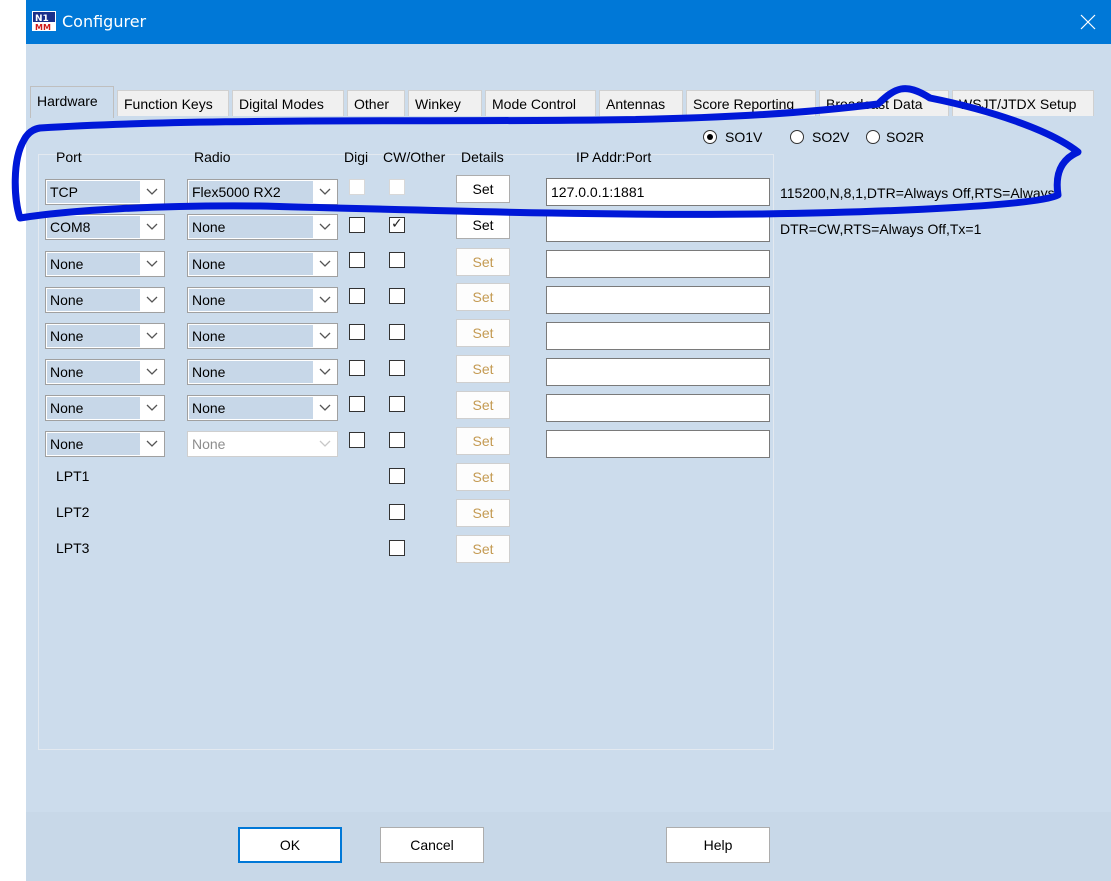 Image resolution: width=1111 pixels, height=881 pixels. Describe the element at coordinates (797, 137) in the screenshot. I see `so2v-radio` at that location.